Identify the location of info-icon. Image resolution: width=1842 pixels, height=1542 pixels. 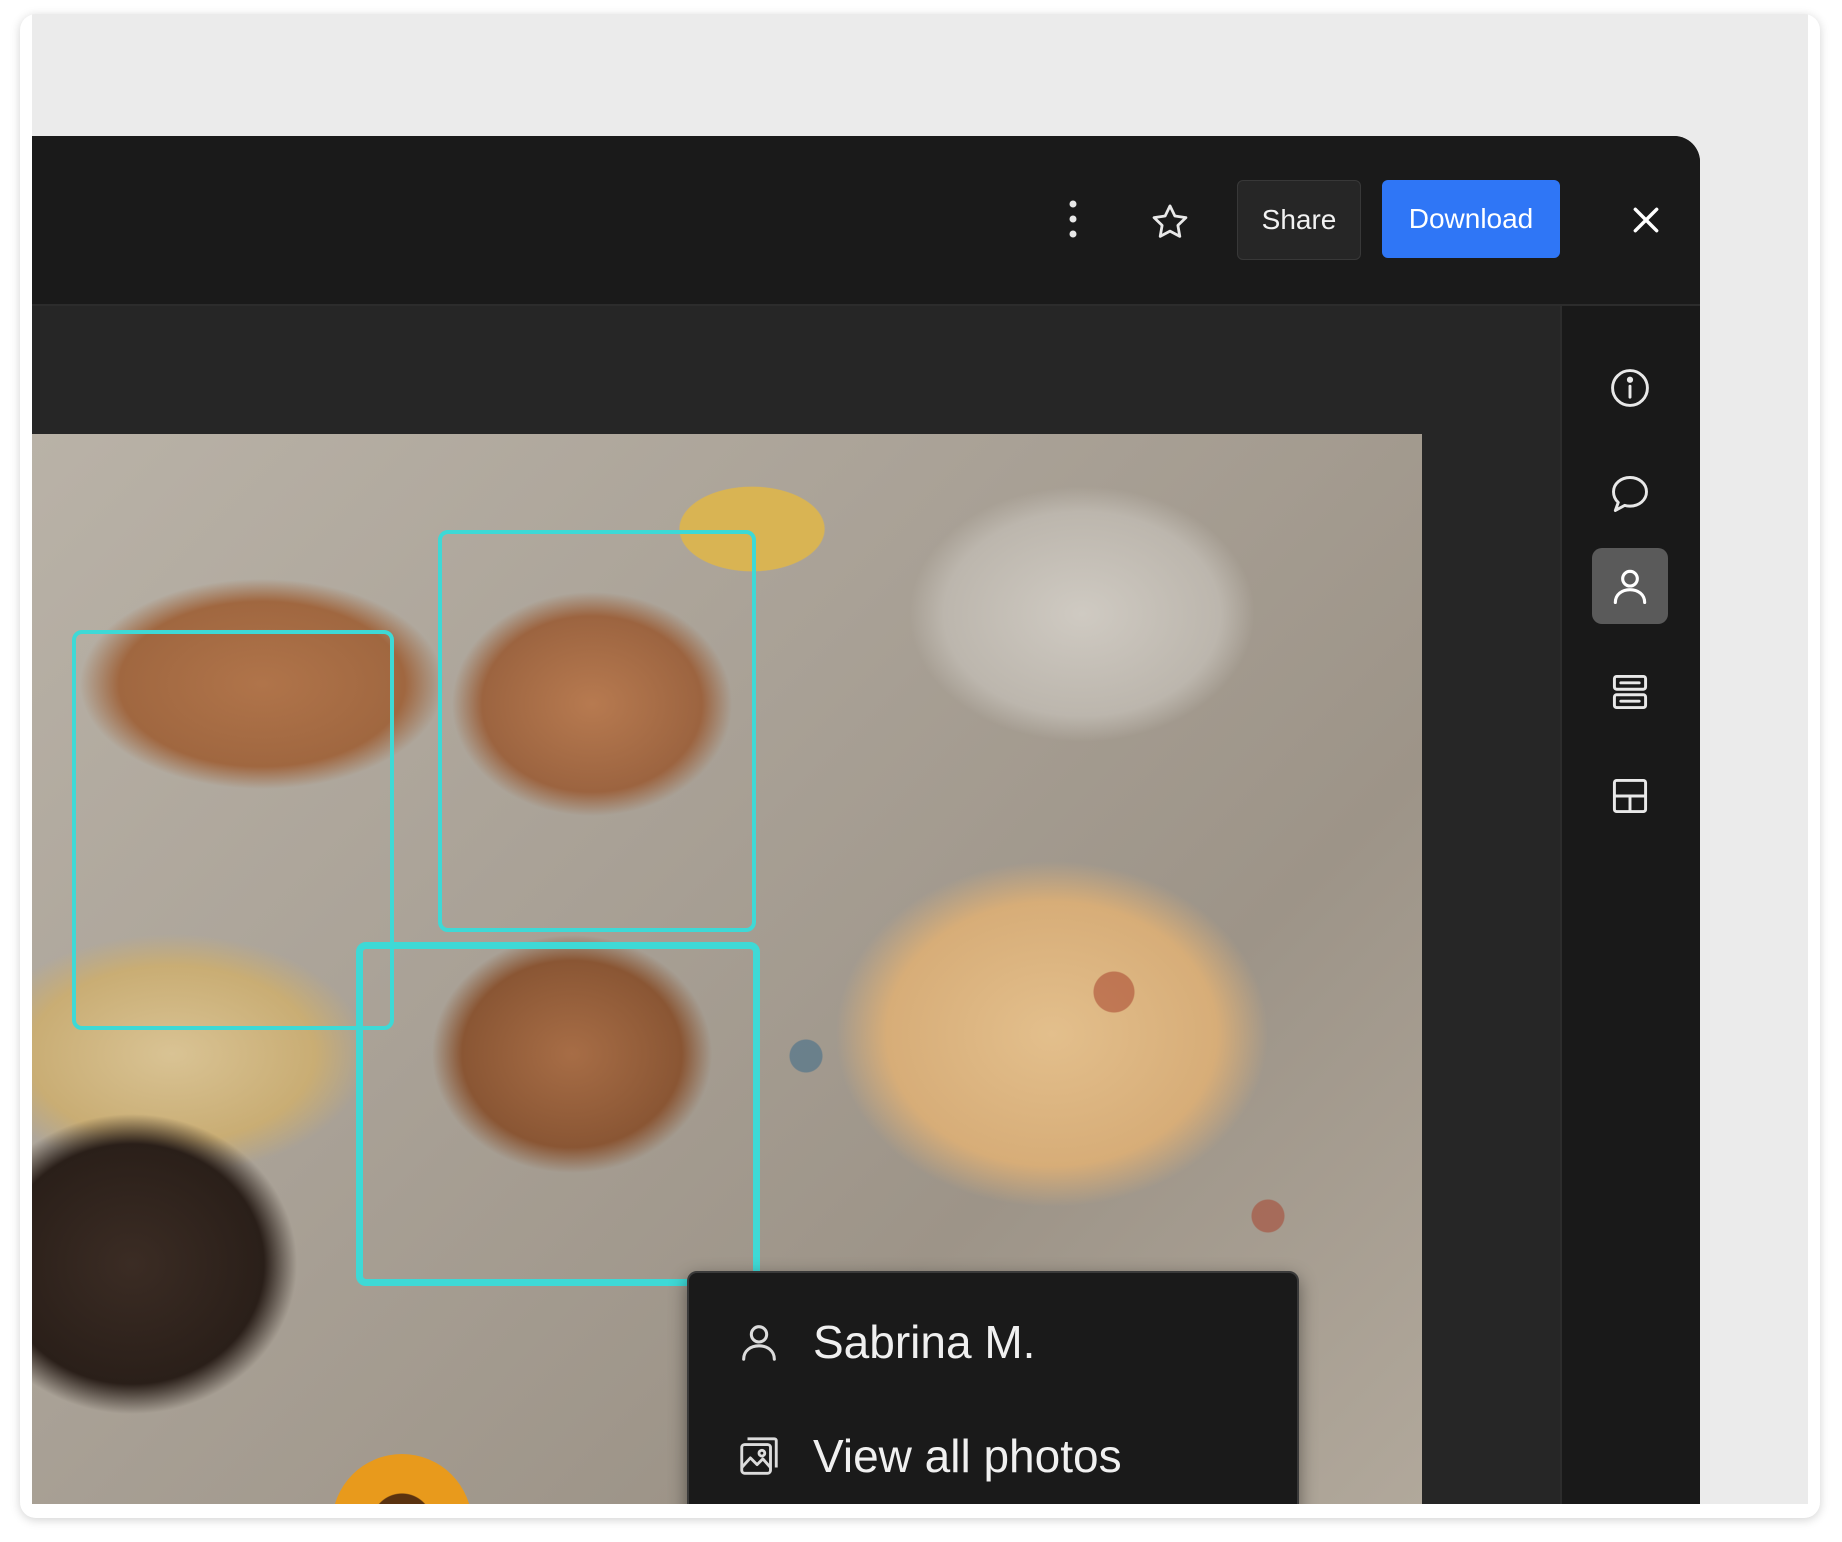
(1630, 388).